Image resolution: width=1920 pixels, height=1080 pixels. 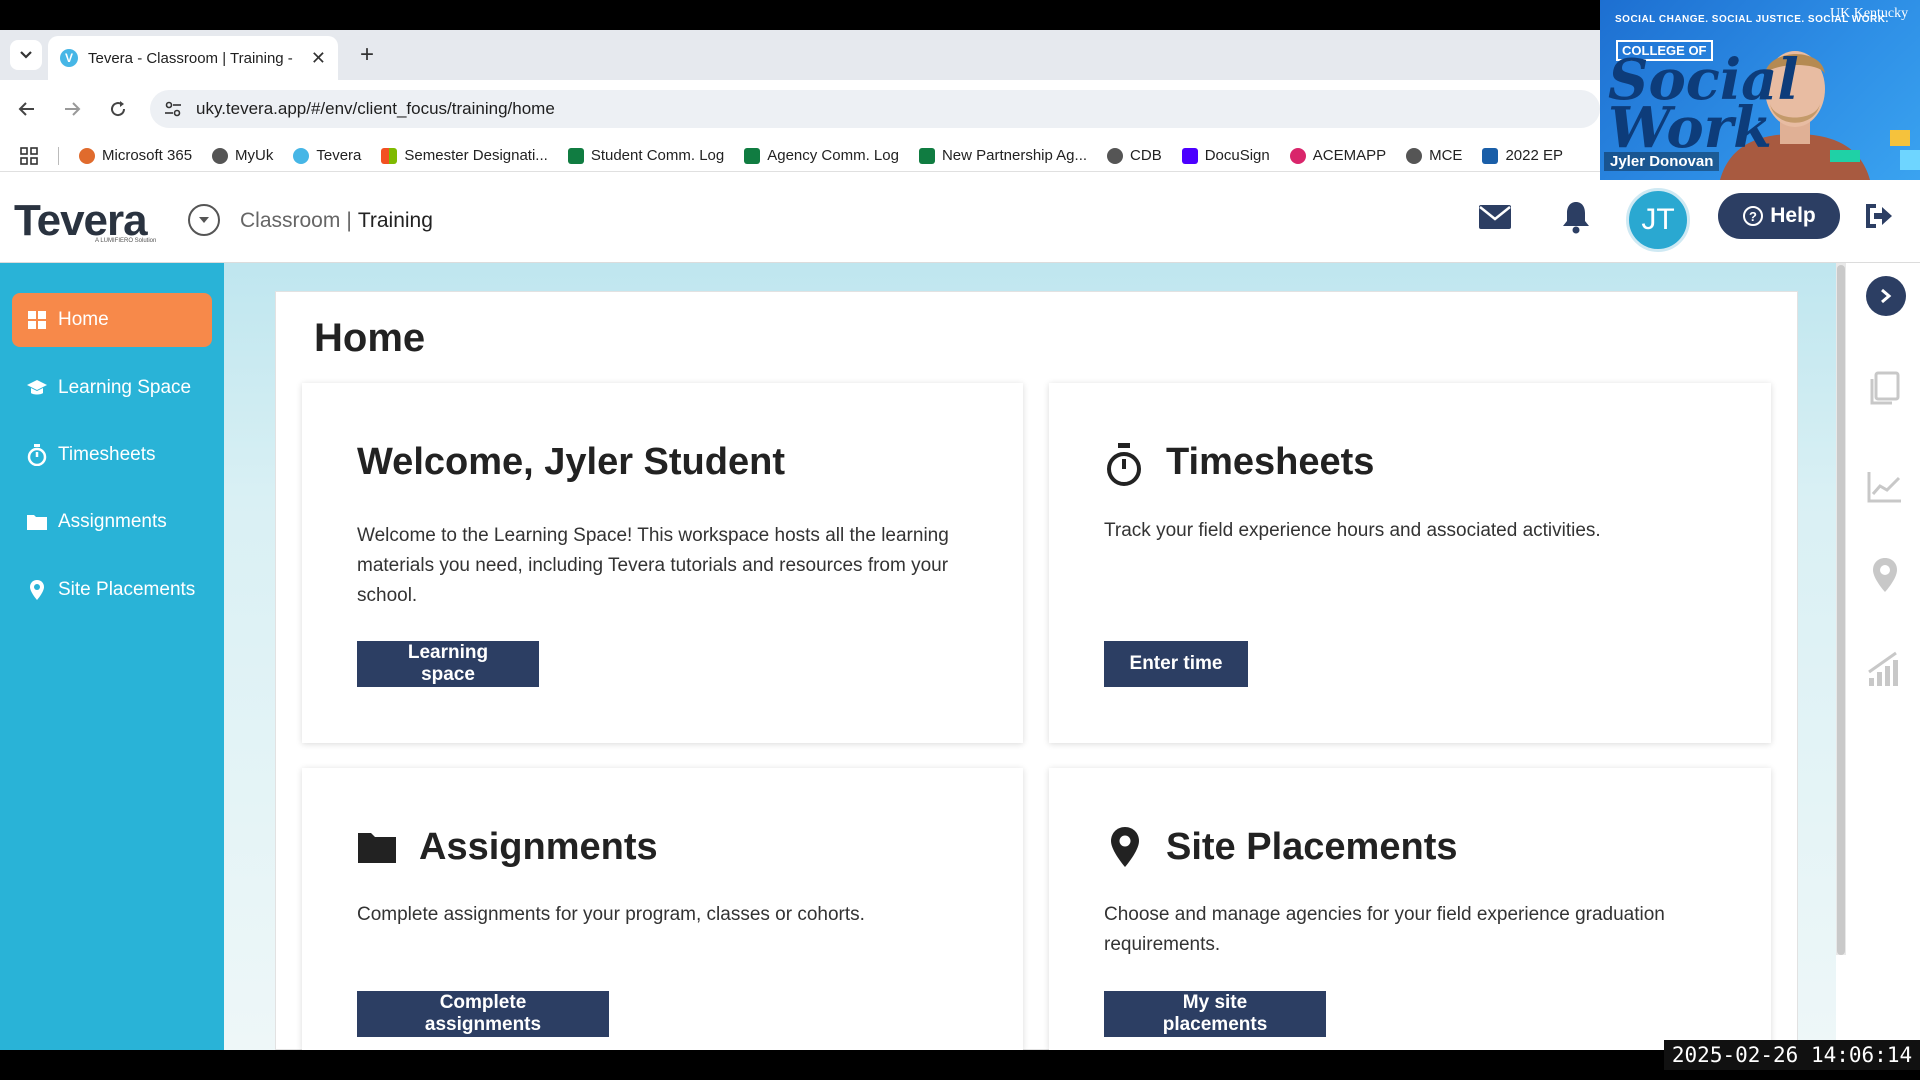 What do you see at coordinates (1885, 389) in the screenshot?
I see `documents-icon` at bounding box center [1885, 389].